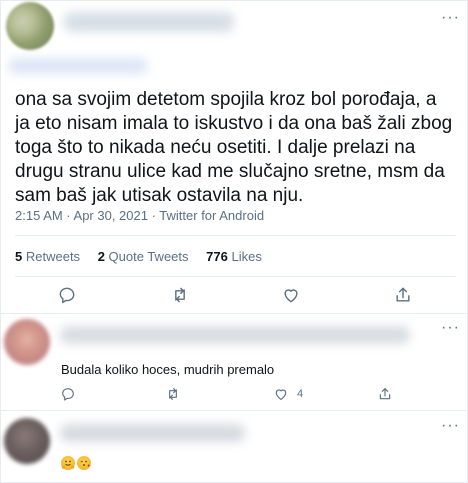  What do you see at coordinates (234, 256) in the screenshot?
I see `likes-stat: 776 Likes` at bounding box center [234, 256].